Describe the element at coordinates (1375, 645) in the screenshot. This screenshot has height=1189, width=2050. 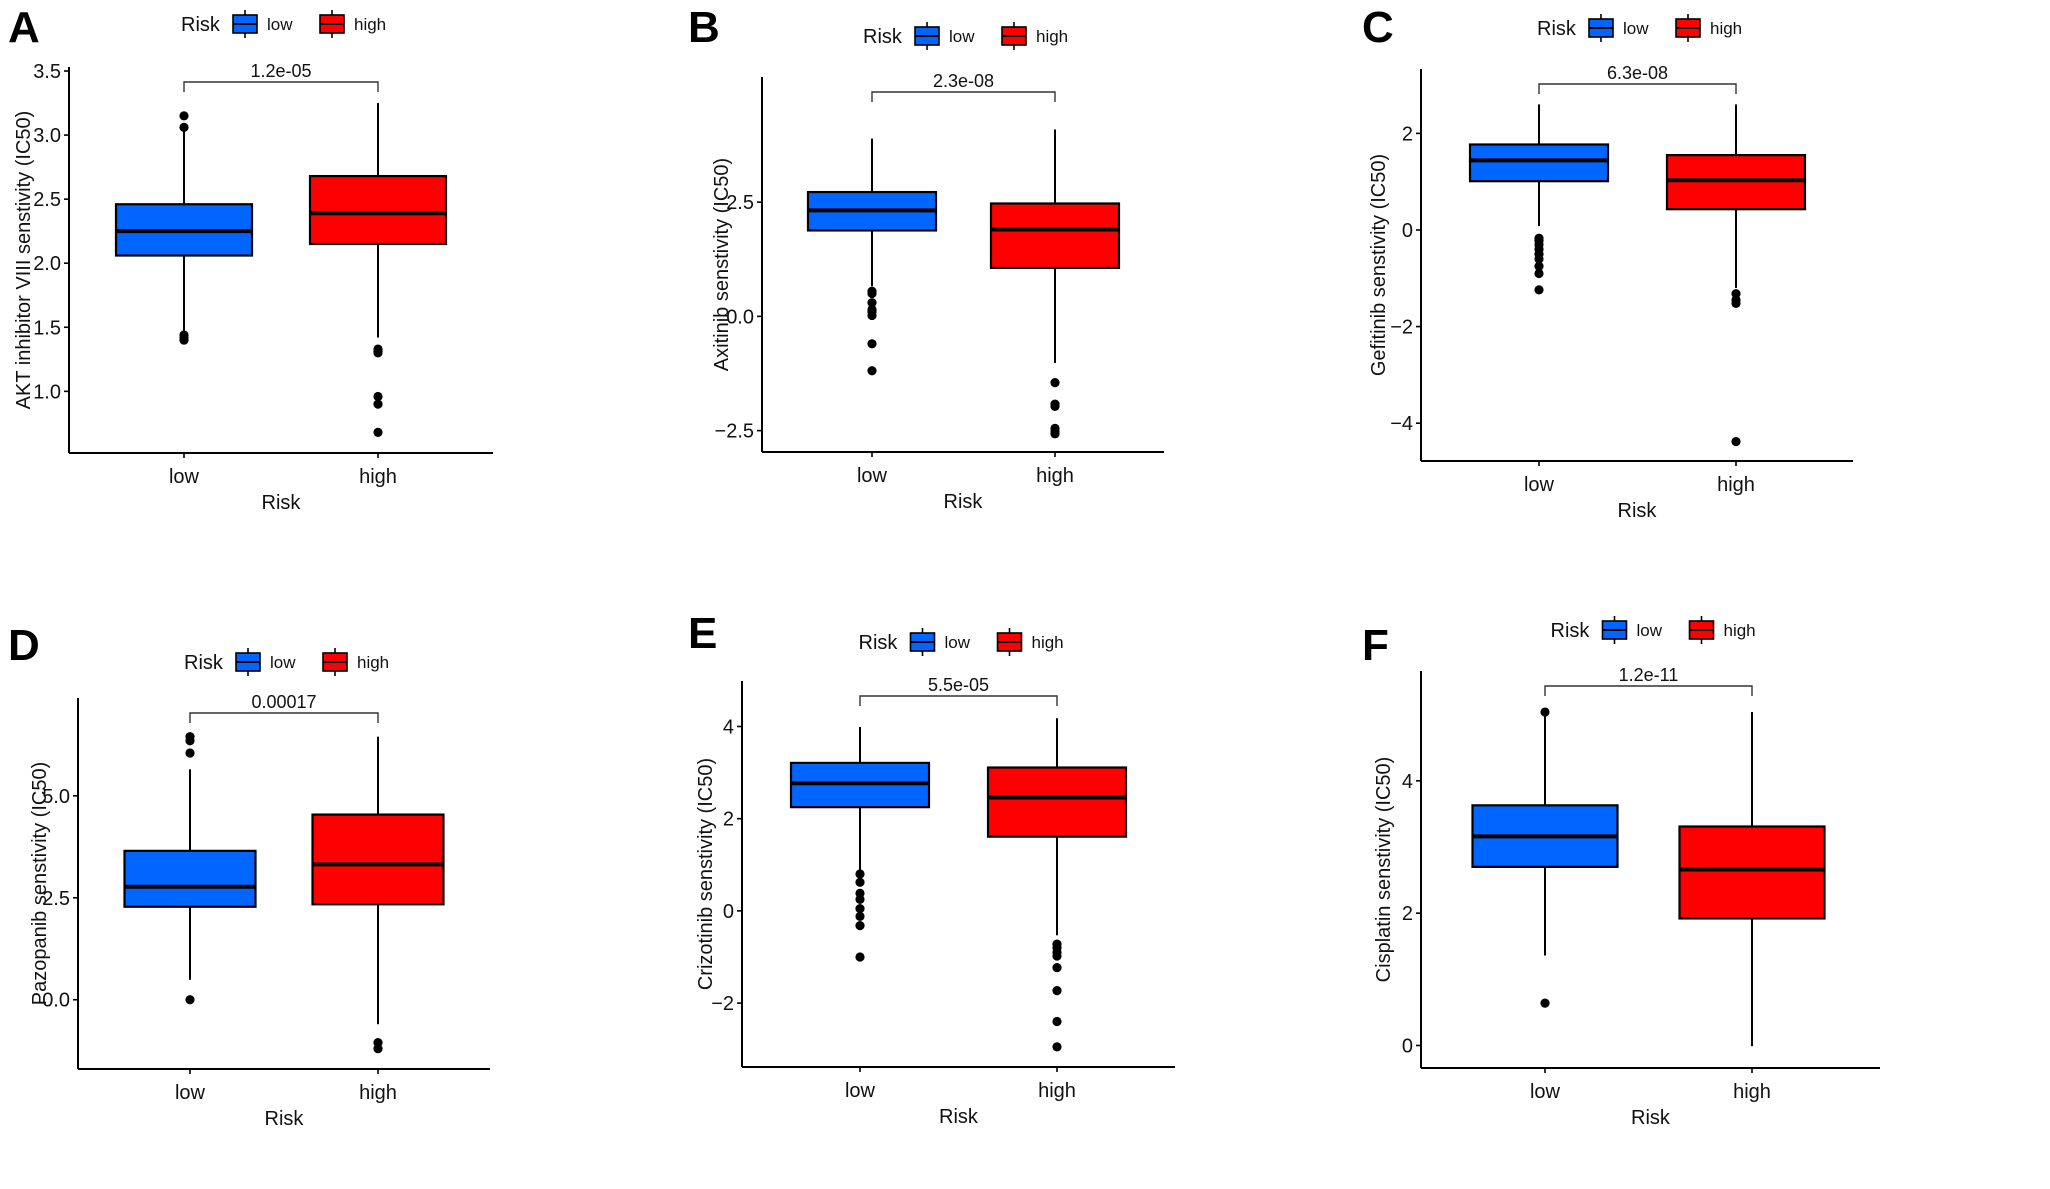
I see `panel-letter: F` at that location.